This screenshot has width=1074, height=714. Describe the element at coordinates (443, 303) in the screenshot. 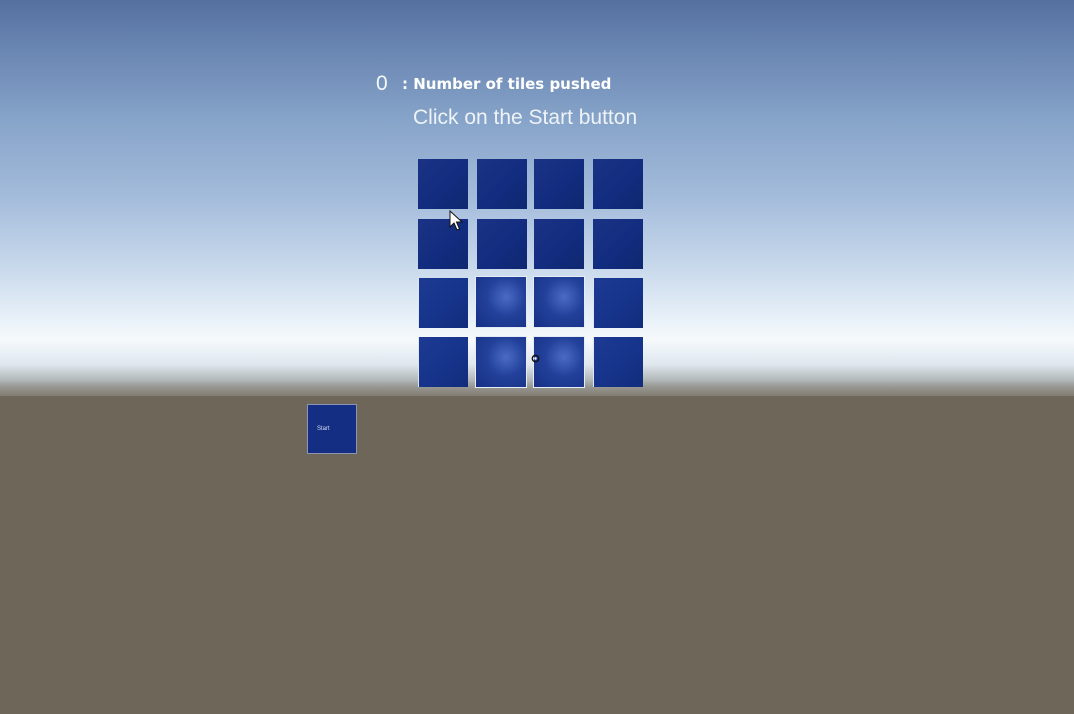

I see `tile-r3-c1` at that location.